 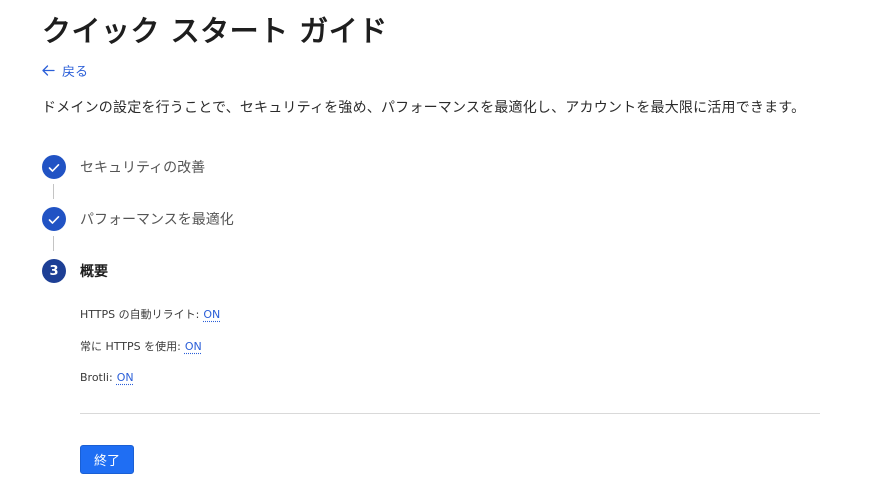 I want to click on step-performance: パフォーマンスを最適化, so click(x=242, y=219).